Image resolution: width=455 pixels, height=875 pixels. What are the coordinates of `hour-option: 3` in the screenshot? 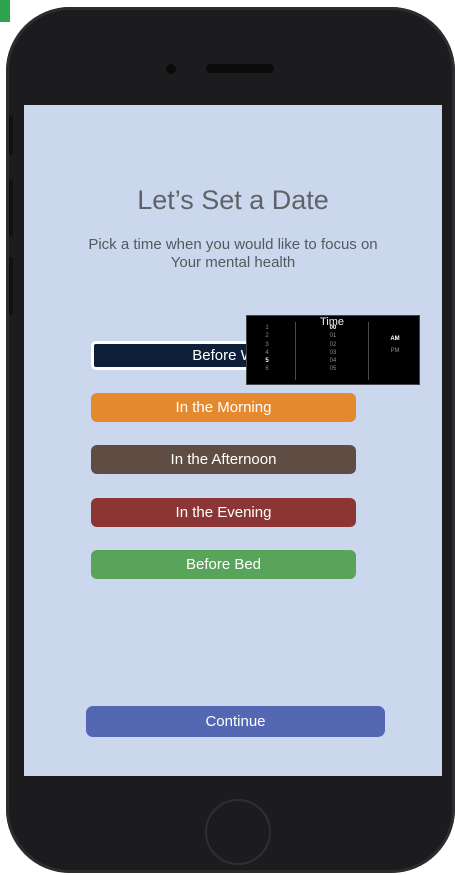 It's located at (267, 345).